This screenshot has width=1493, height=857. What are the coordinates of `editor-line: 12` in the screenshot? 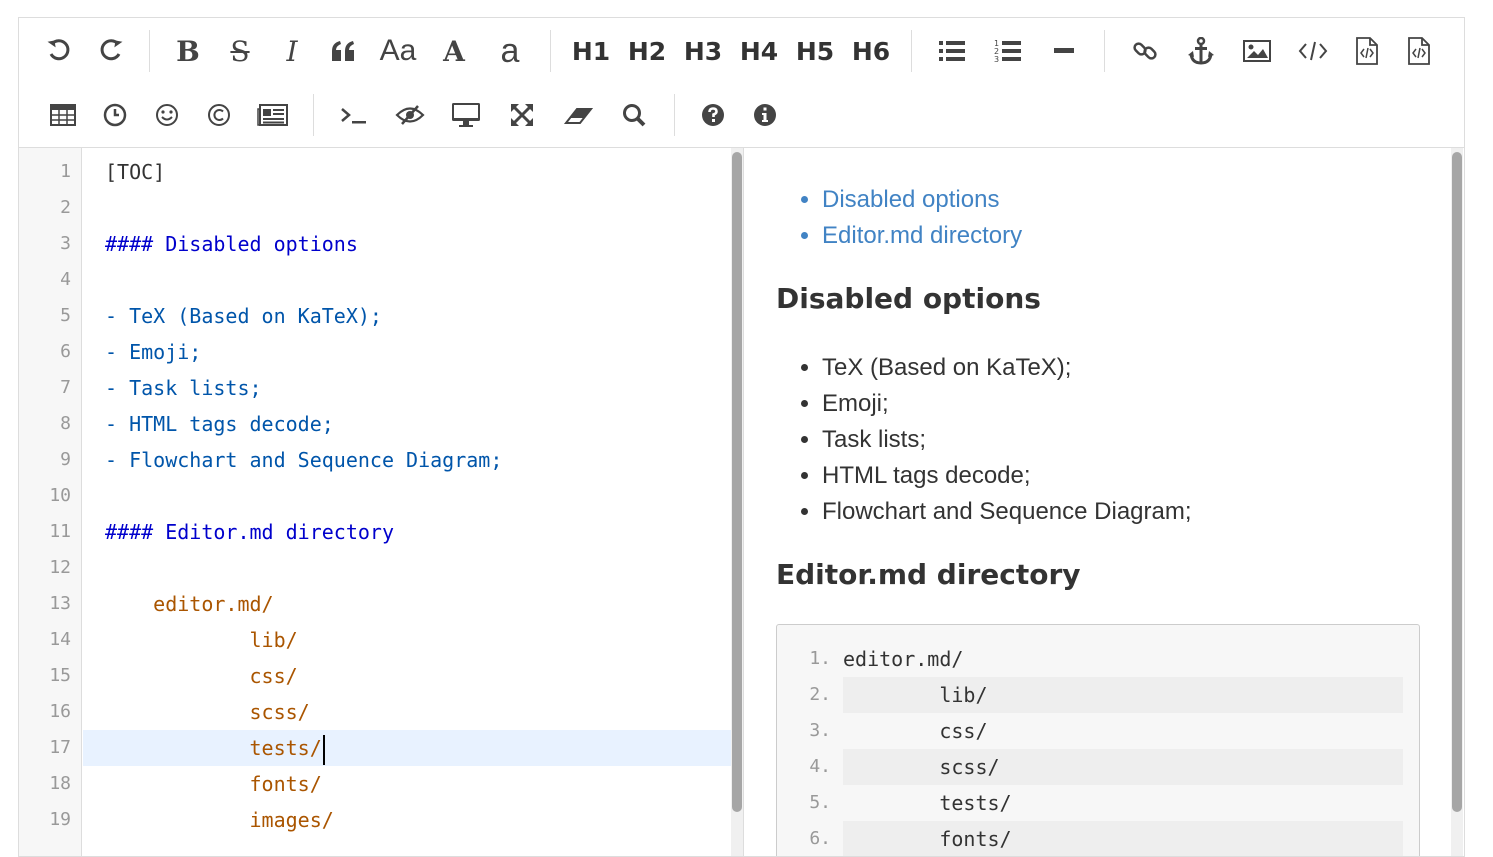 It's located at (380, 568).